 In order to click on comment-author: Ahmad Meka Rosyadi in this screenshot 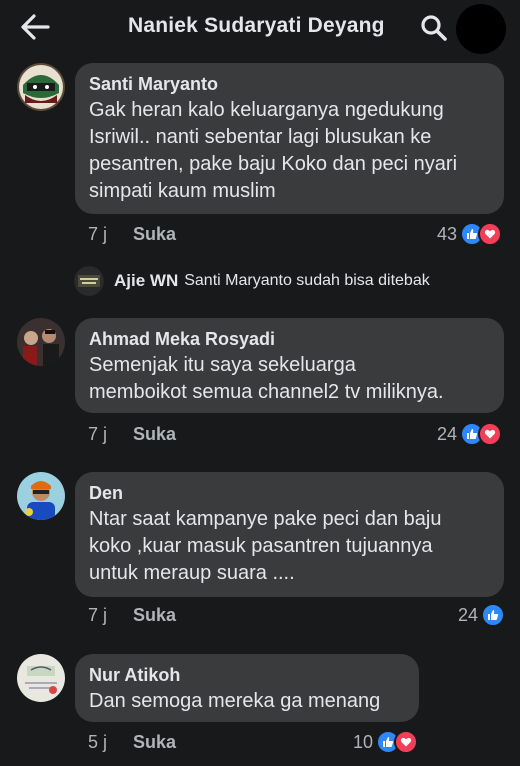, I will do `click(289, 339)`.